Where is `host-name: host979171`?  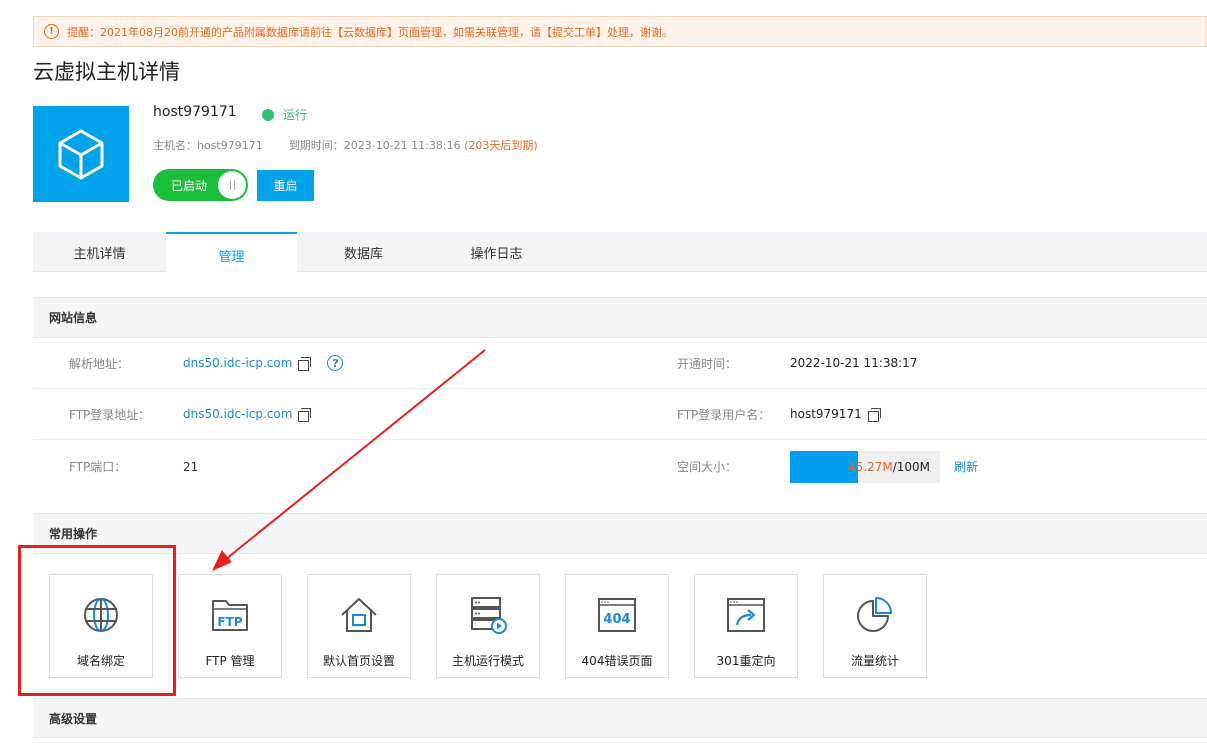
host-name: host979171 is located at coordinates (195, 112).